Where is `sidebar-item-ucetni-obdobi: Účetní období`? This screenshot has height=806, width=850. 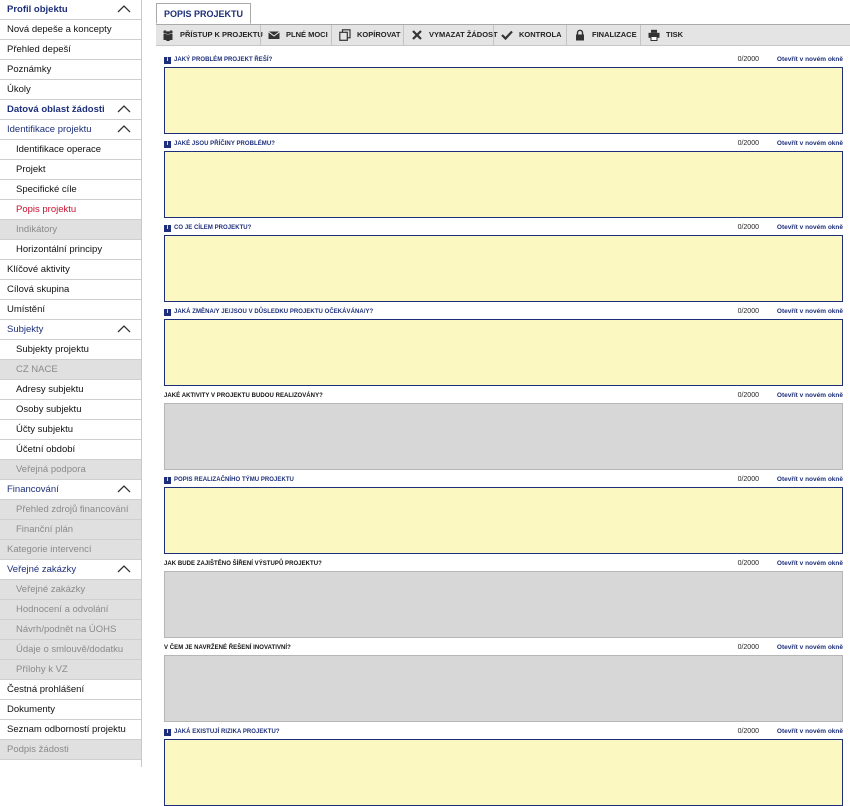 sidebar-item-ucetni-obdobi: Účetní období is located at coordinates (70, 450).